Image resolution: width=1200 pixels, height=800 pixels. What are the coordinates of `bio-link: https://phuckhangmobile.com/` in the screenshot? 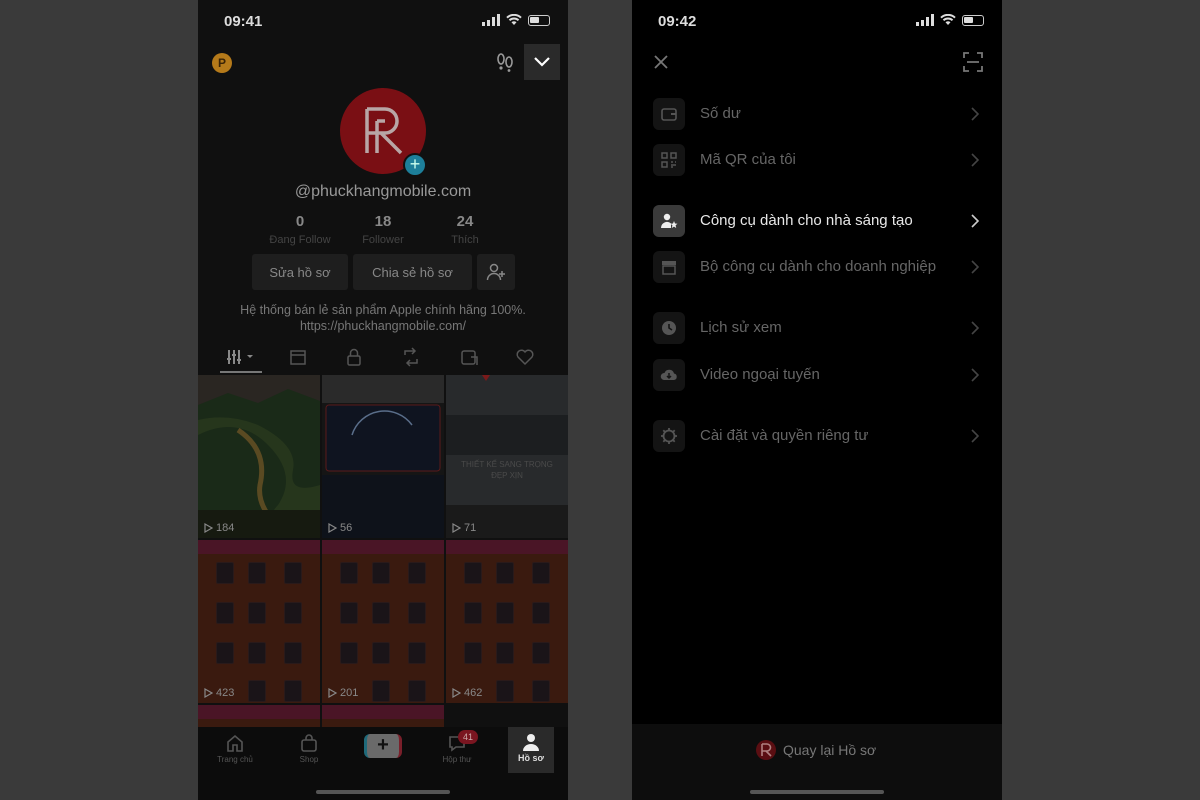 It's located at (383, 326).